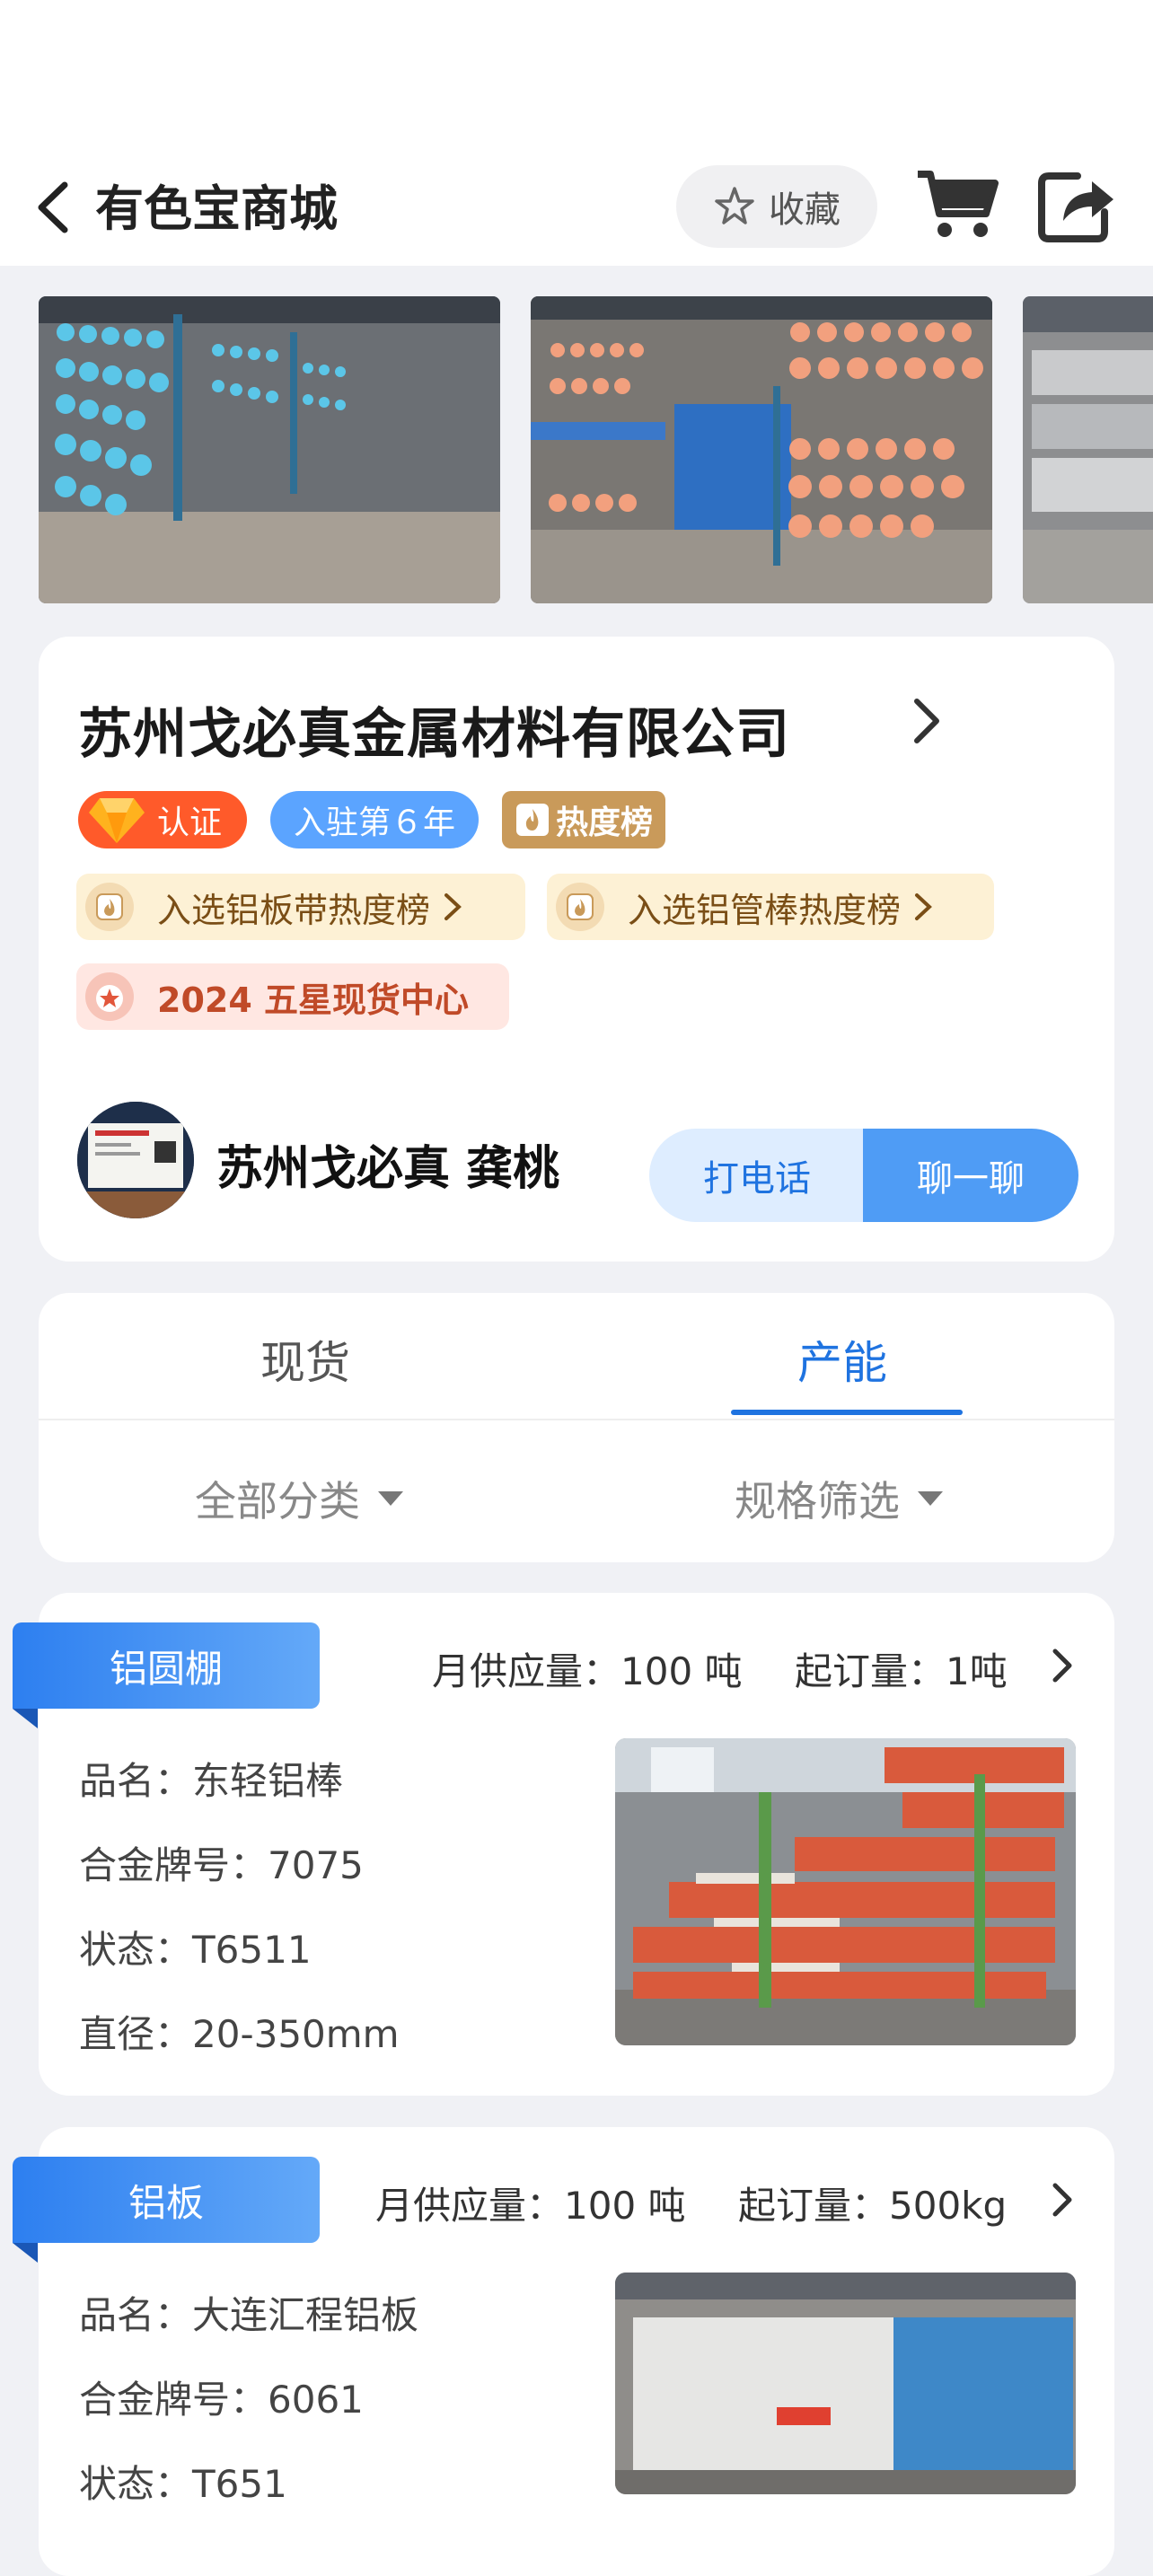 Image resolution: width=1153 pixels, height=2576 pixels. Describe the element at coordinates (183, 2484) in the screenshot. I see `spec-item: 状态：T651` at that location.